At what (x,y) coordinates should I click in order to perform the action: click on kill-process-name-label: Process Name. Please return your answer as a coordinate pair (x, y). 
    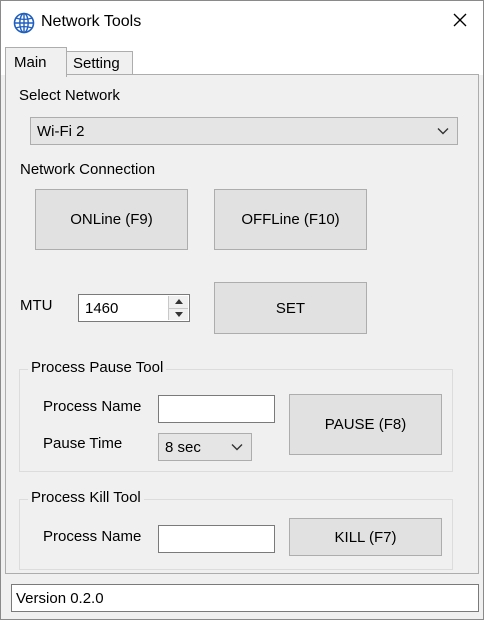
    Looking at the image, I should click on (92, 536).